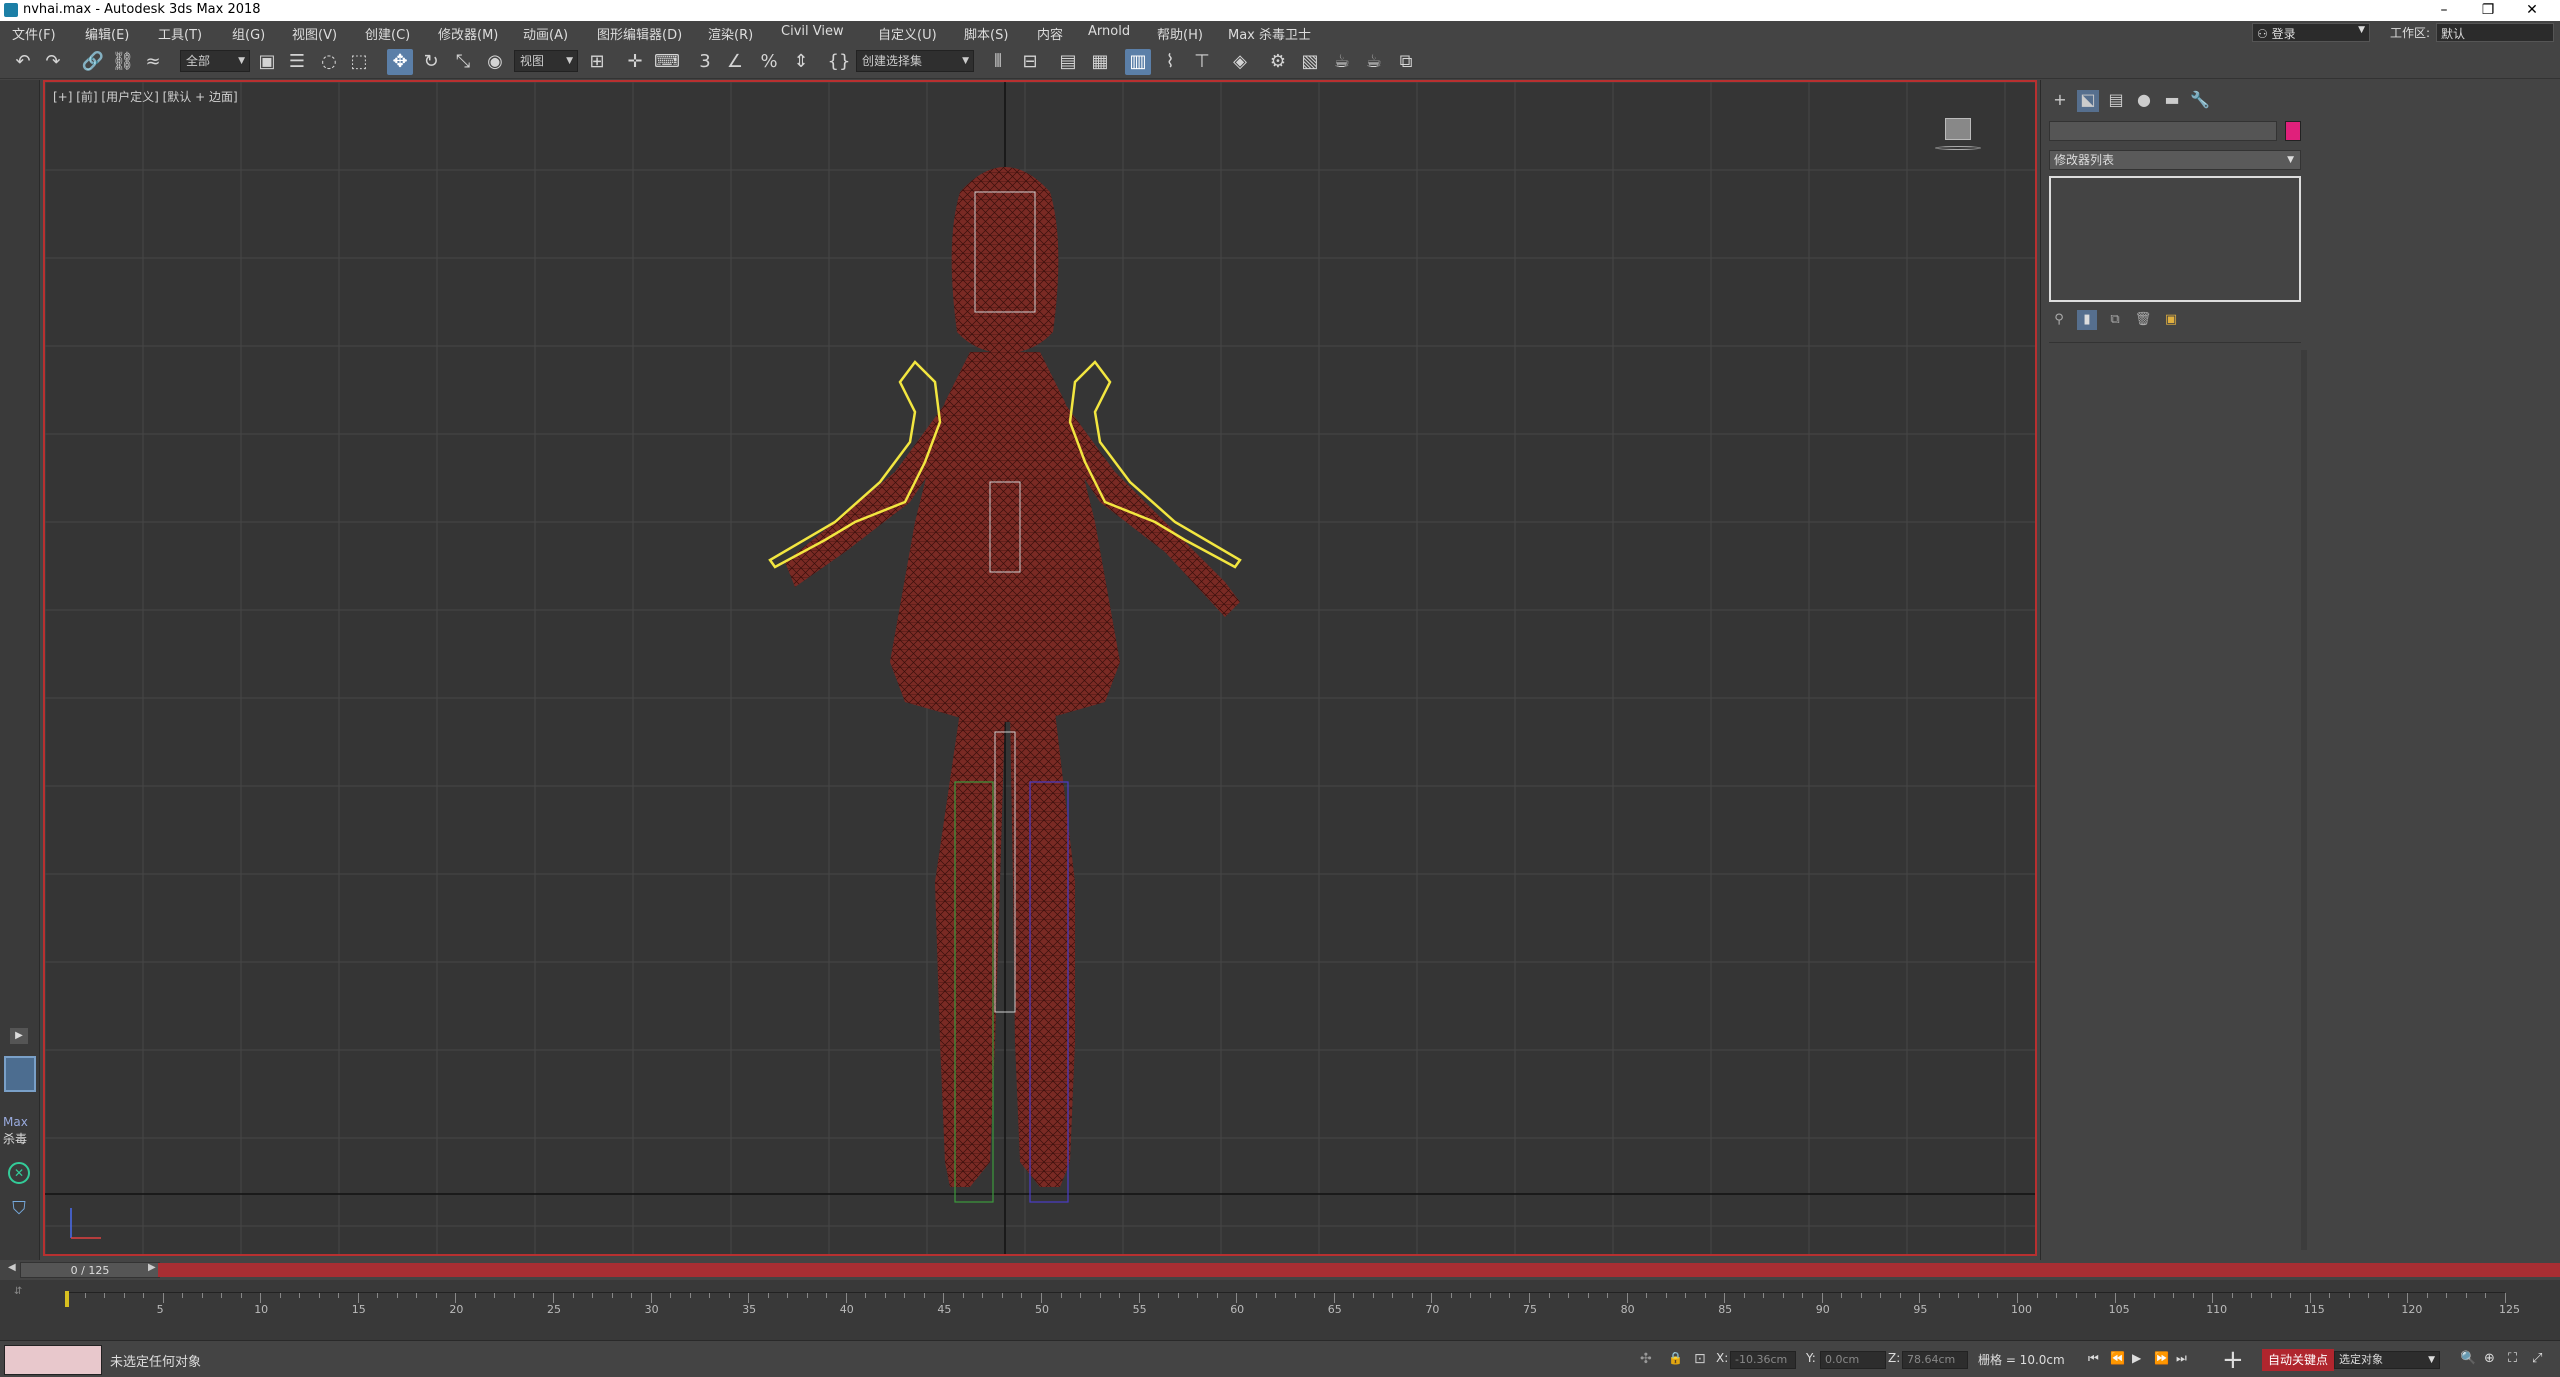 This screenshot has height=1377, width=2560. What do you see at coordinates (2532, 10) in the screenshot?
I see `close-button: ✕` at bounding box center [2532, 10].